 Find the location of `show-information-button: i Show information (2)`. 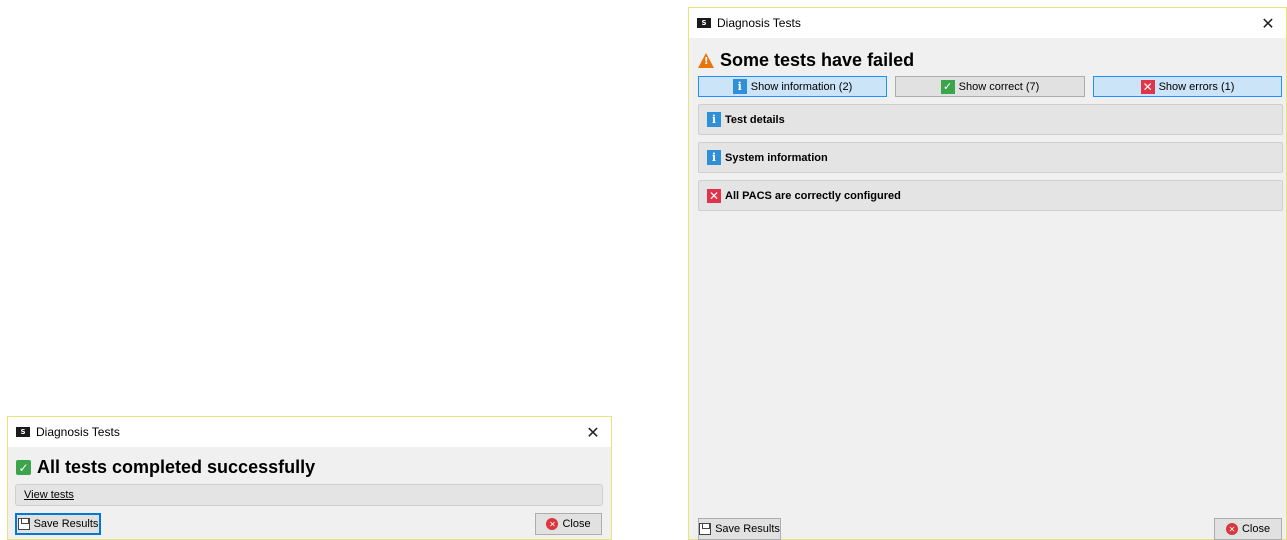

show-information-button: i Show information (2) is located at coordinates (792, 86).